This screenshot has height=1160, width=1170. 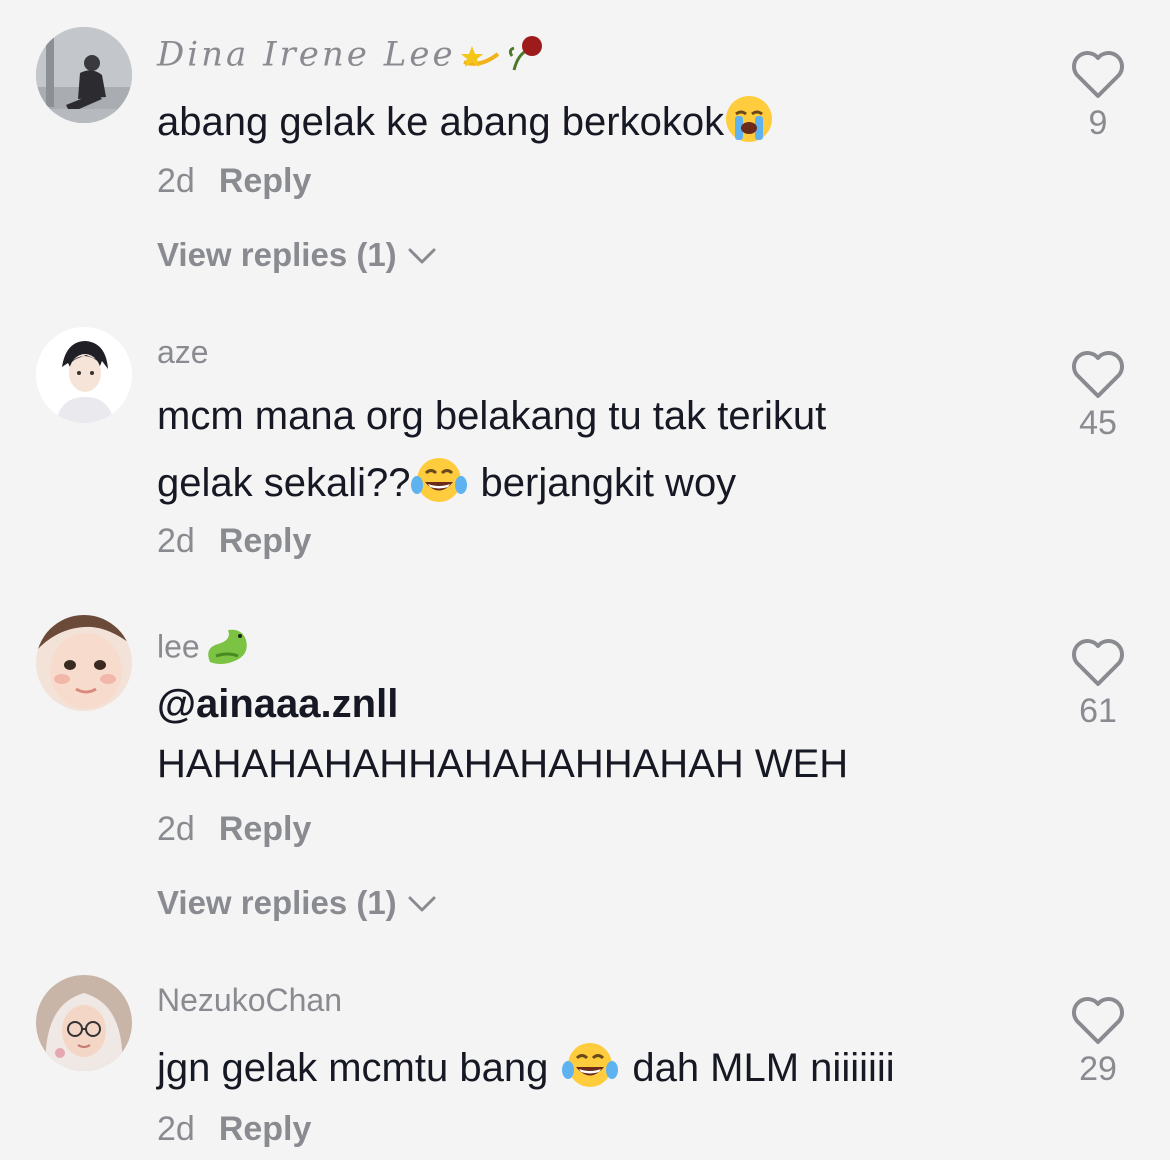 I want to click on comment-username: Dina Irene Lee, so click(x=352, y=56).